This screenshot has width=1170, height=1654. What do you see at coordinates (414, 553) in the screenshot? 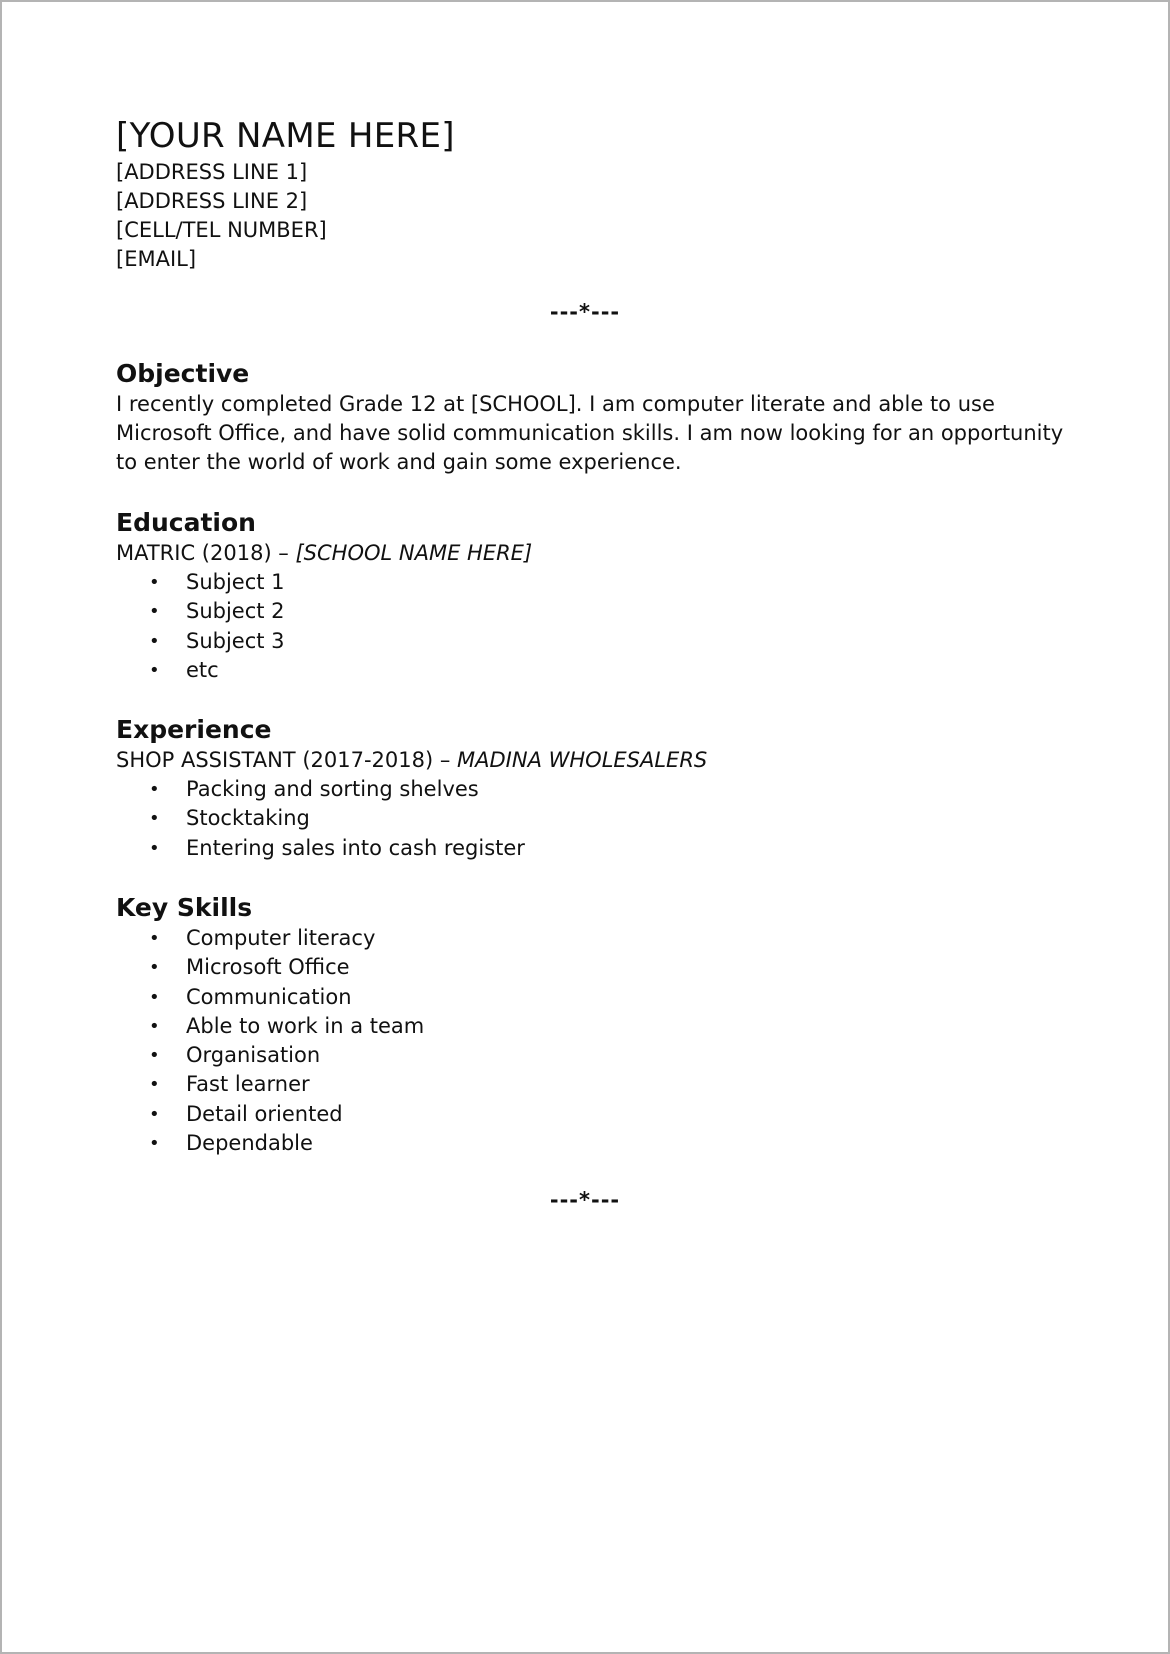
I see `school-name: [SCHOOL NAME HERE]` at bounding box center [414, 553].